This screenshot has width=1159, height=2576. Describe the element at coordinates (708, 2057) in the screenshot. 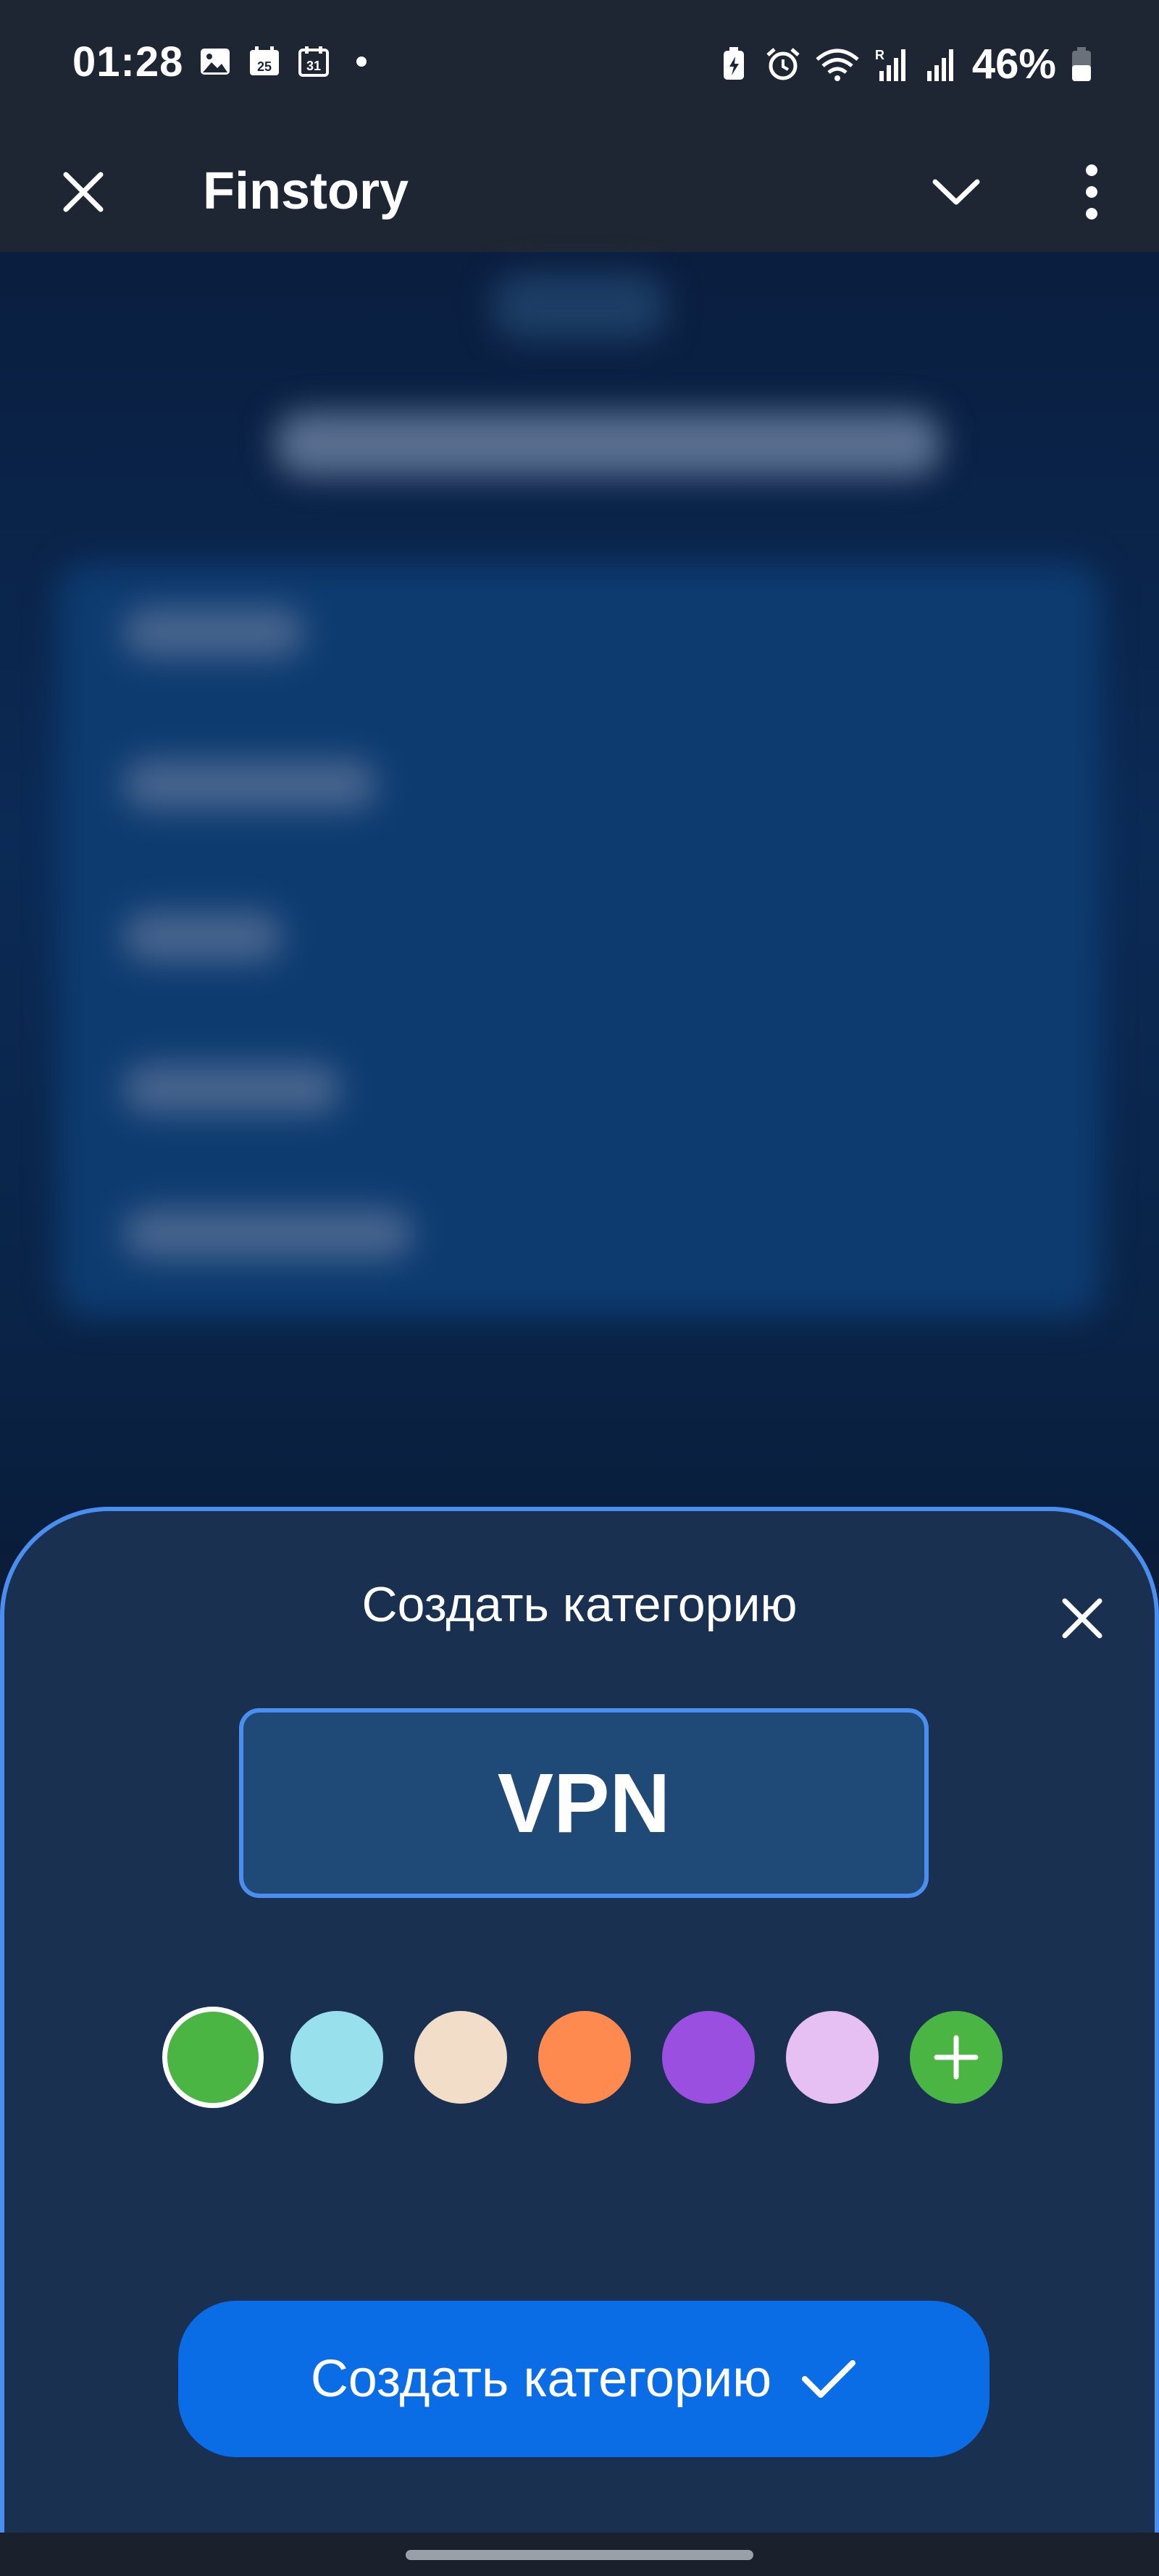

I see `color-swatch-purple` at that location.